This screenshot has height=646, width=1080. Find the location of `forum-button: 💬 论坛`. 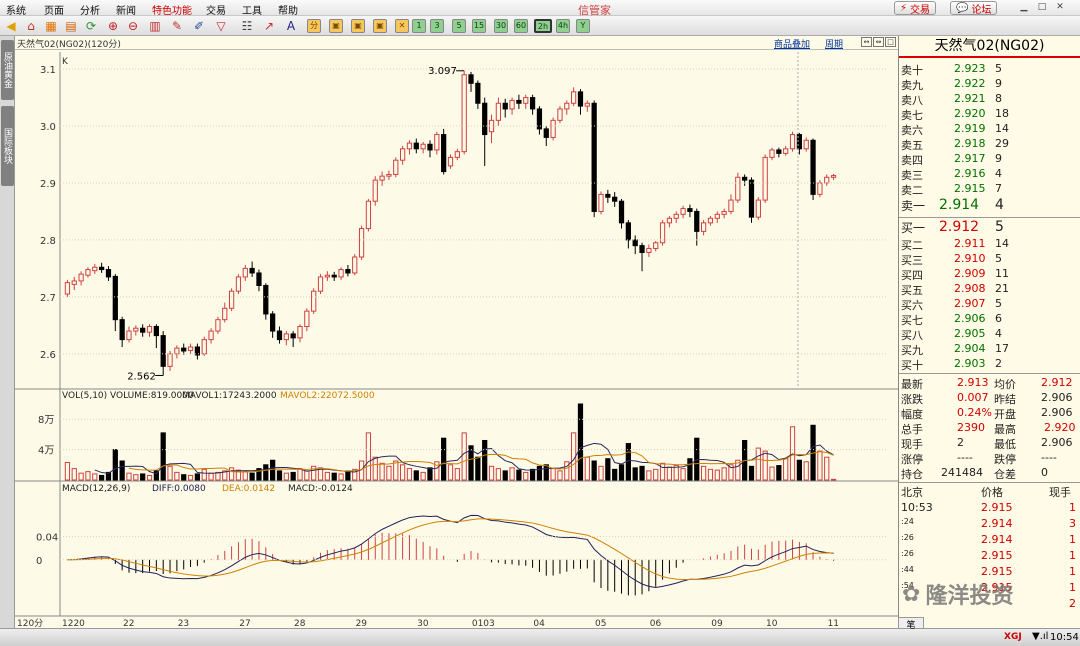

forum-button: 💬 论坛 is located at coordinates (974, 8).